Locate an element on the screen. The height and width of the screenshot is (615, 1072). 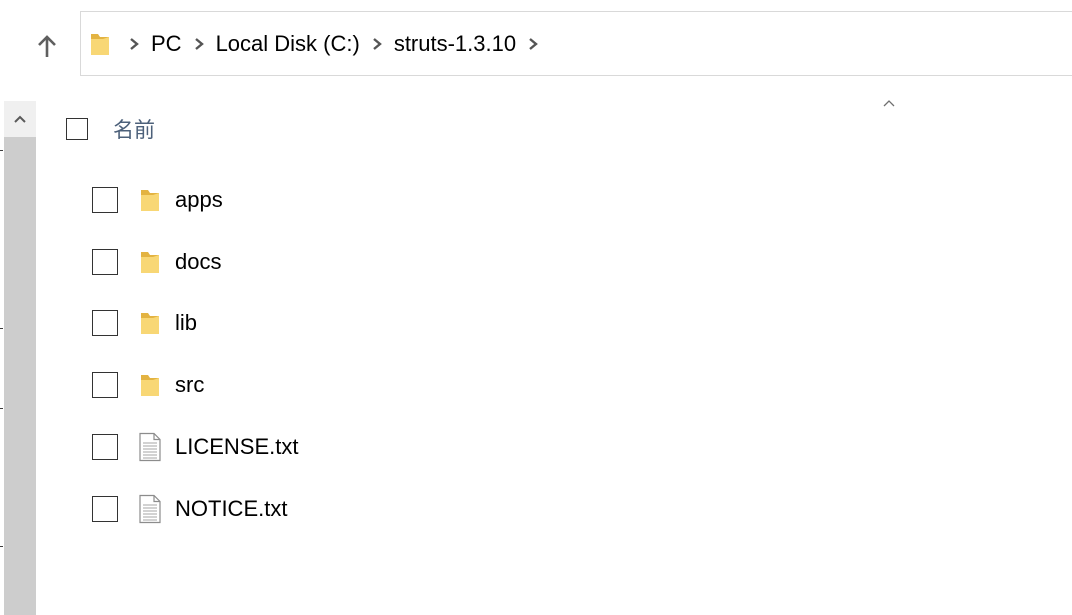
select-all-checkbox is located at coordinates (77, 129).